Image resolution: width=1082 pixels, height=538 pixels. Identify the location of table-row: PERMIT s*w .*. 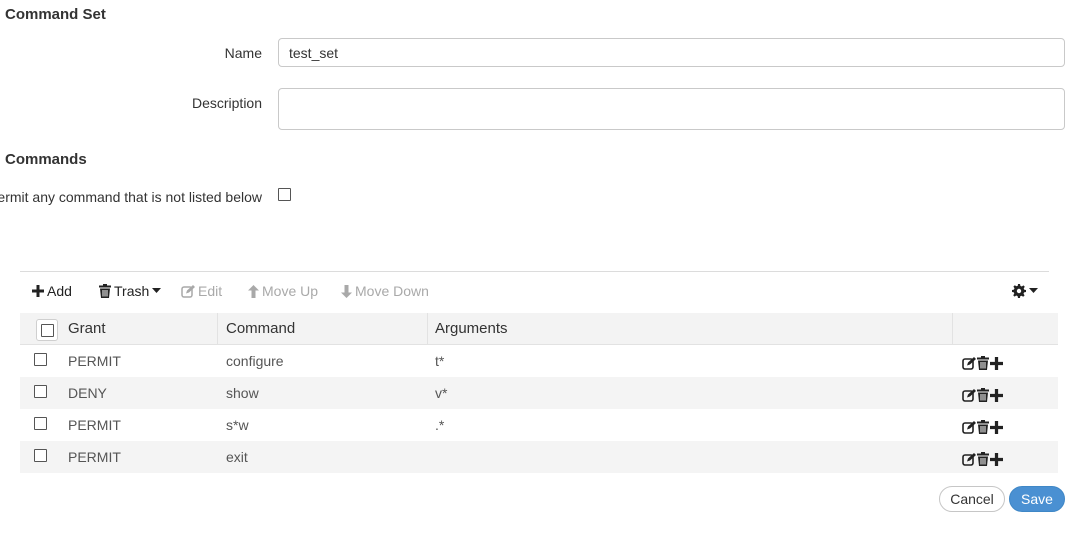
(539, 425).